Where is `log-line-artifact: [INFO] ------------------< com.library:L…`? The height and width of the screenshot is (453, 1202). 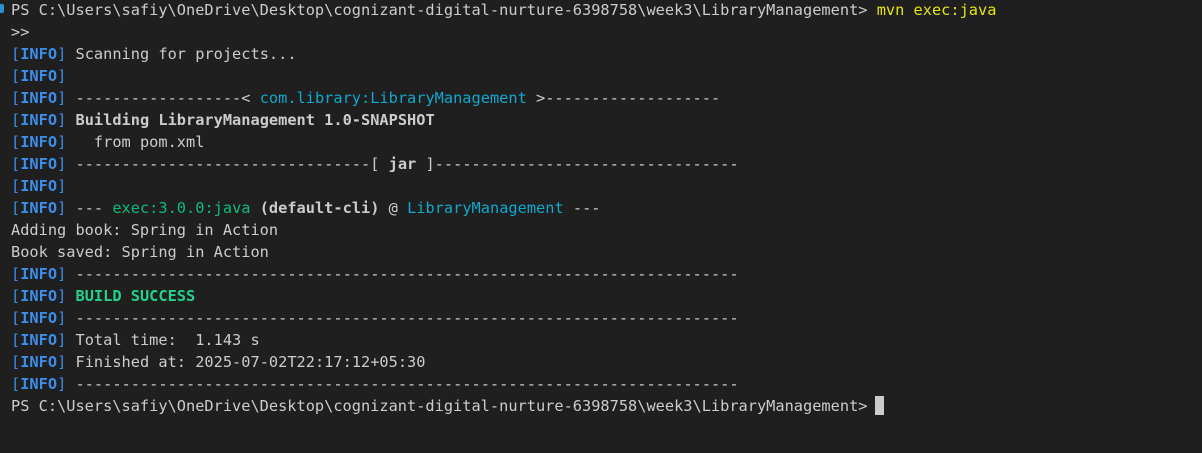 log-line-artifact: [INFO] ------------------< com.library:L… is located at coordinates (366, 98).